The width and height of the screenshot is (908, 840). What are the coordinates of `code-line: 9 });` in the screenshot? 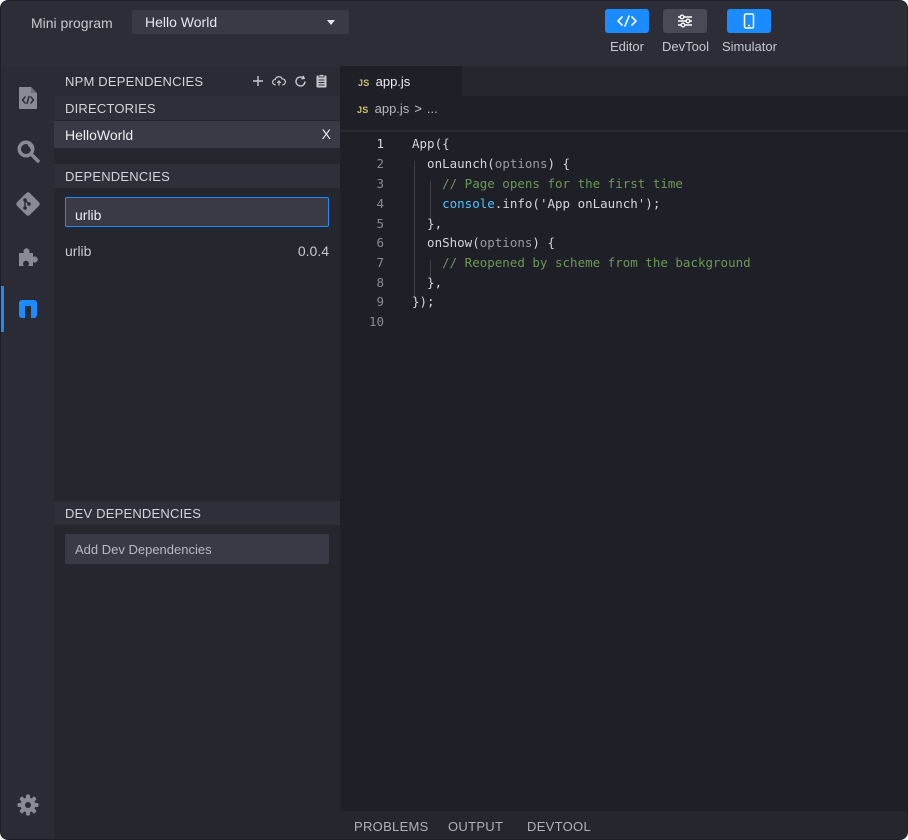 It's located at (623, 302).